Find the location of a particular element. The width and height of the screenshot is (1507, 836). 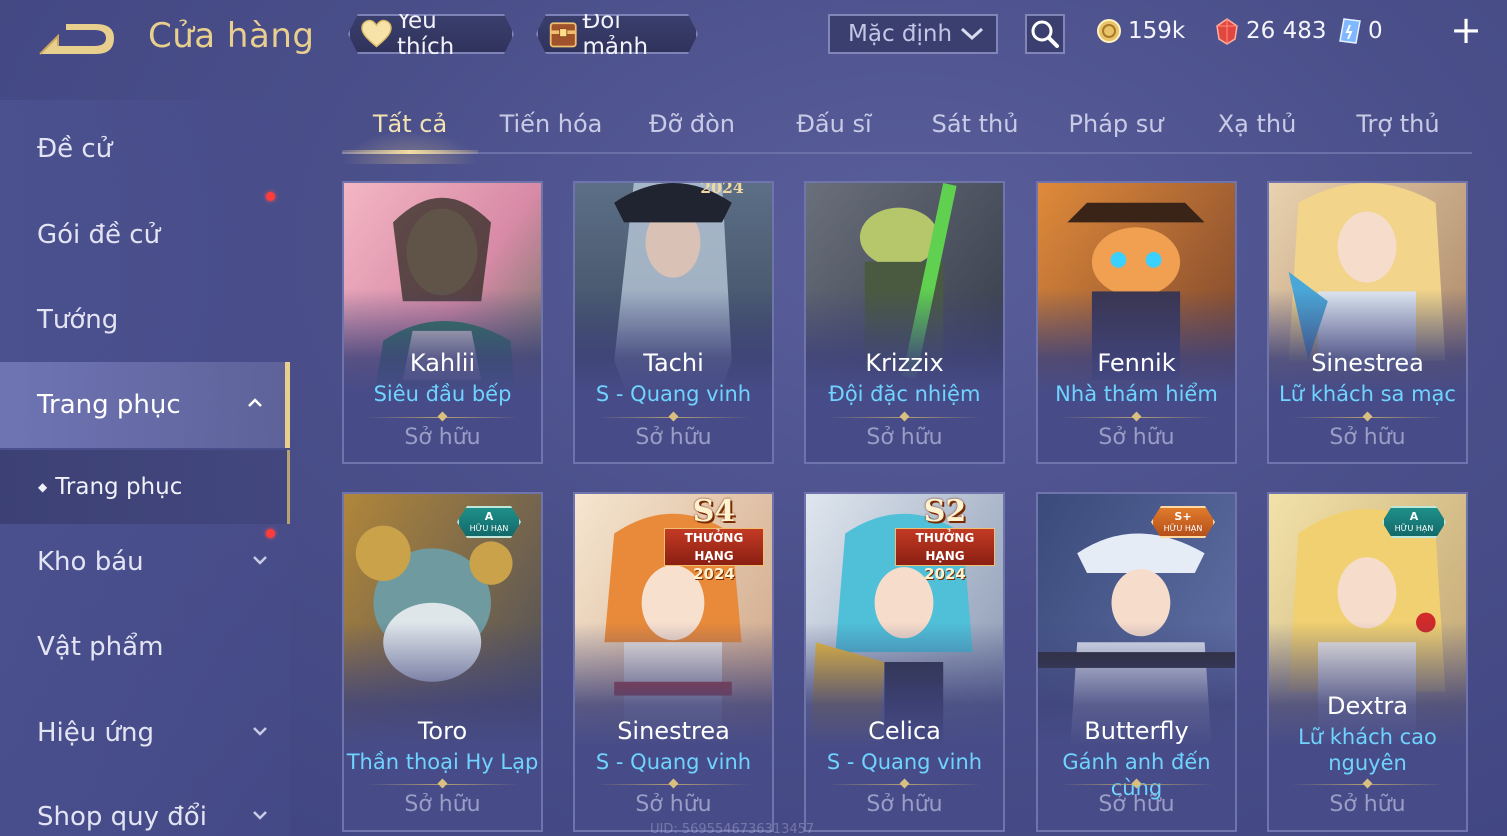

notification-dot is located at coordinates (270, 196).